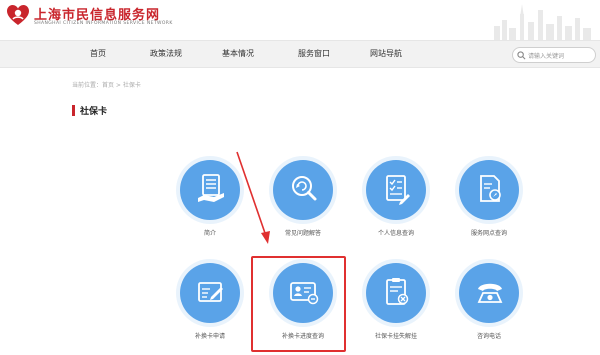  Describe the element at coordinates (314, 53) in the screenshot. I see `nav-item-service-window: 服务窗口` at that location.